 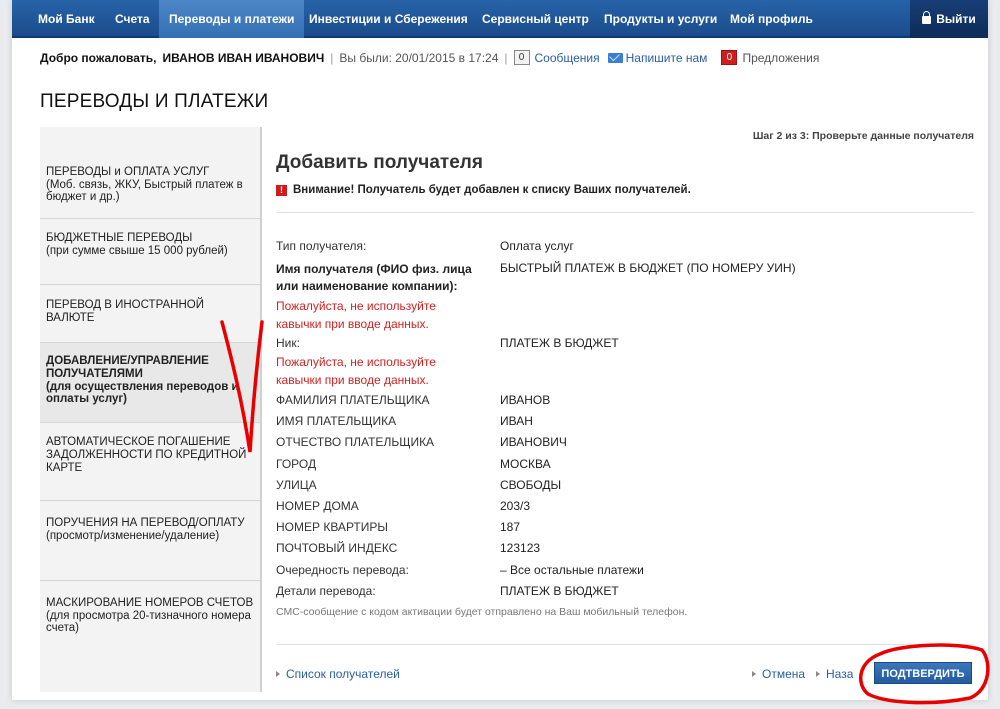 What do you see at coordinates (840, 674) in the screenshot?
I see `back-label: Наза` at bounding box center [840, 674].